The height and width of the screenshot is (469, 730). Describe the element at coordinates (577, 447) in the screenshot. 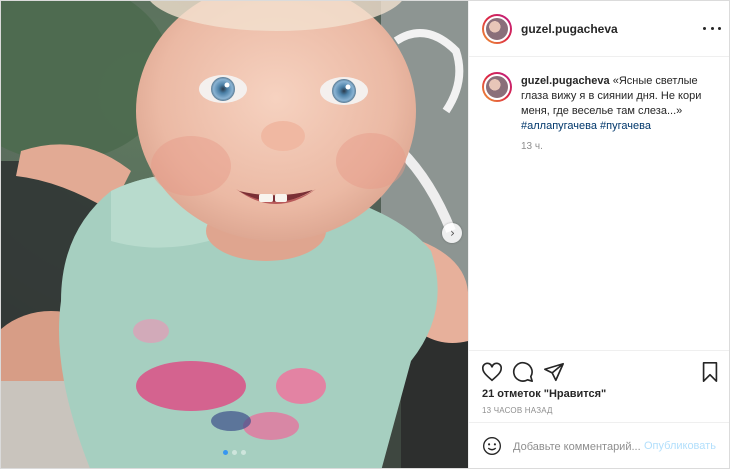

I see `comment-input` at that location.